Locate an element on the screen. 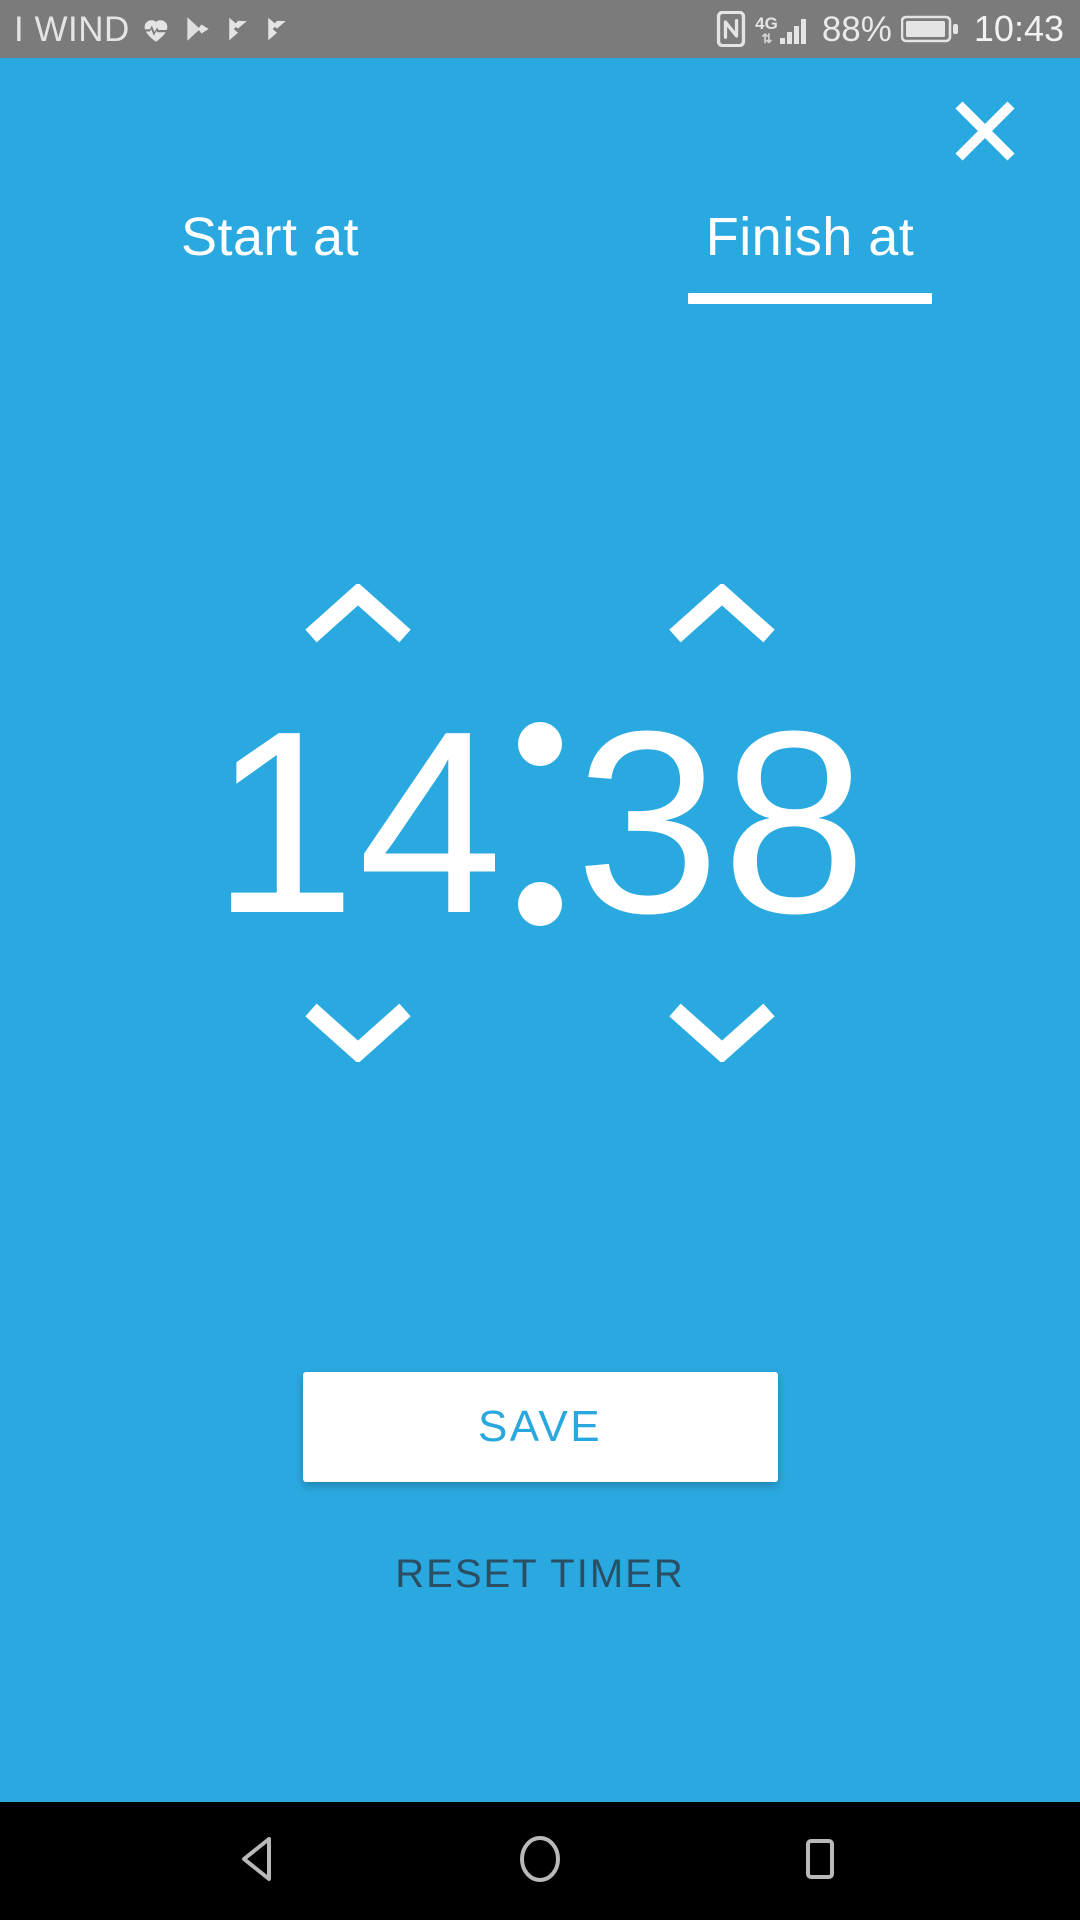 This screenshot has width=1080, height=1920. status-bar: I WIND 4G ⇅ 88% 10:43 is located at coordinates (540, 29).